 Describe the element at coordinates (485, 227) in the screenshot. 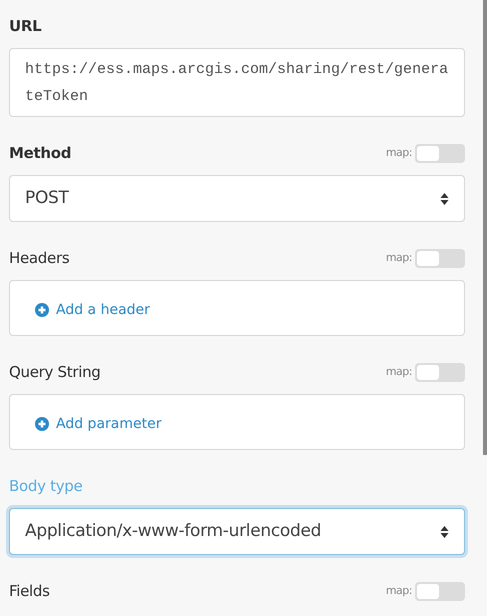

I see `scrollbar` at that location.